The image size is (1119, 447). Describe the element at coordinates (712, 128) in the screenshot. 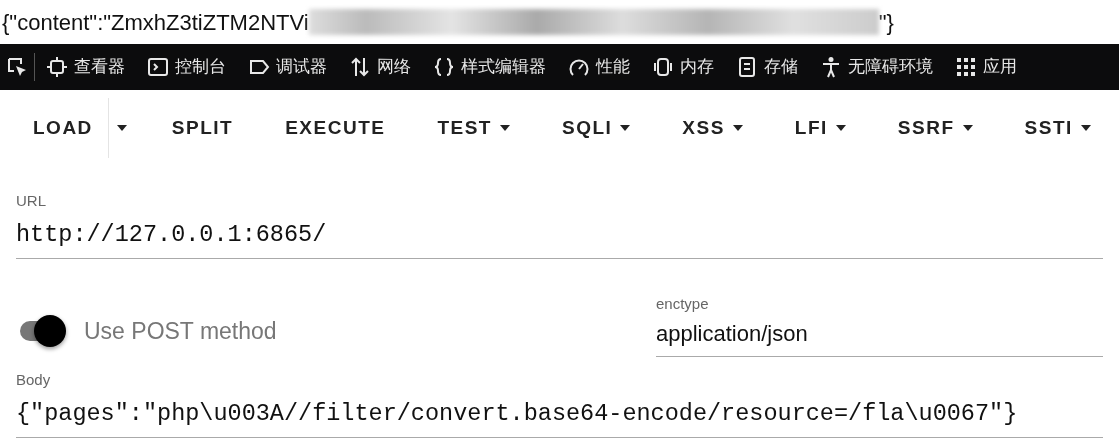

I see `toolbar-button: XSS` at that location.